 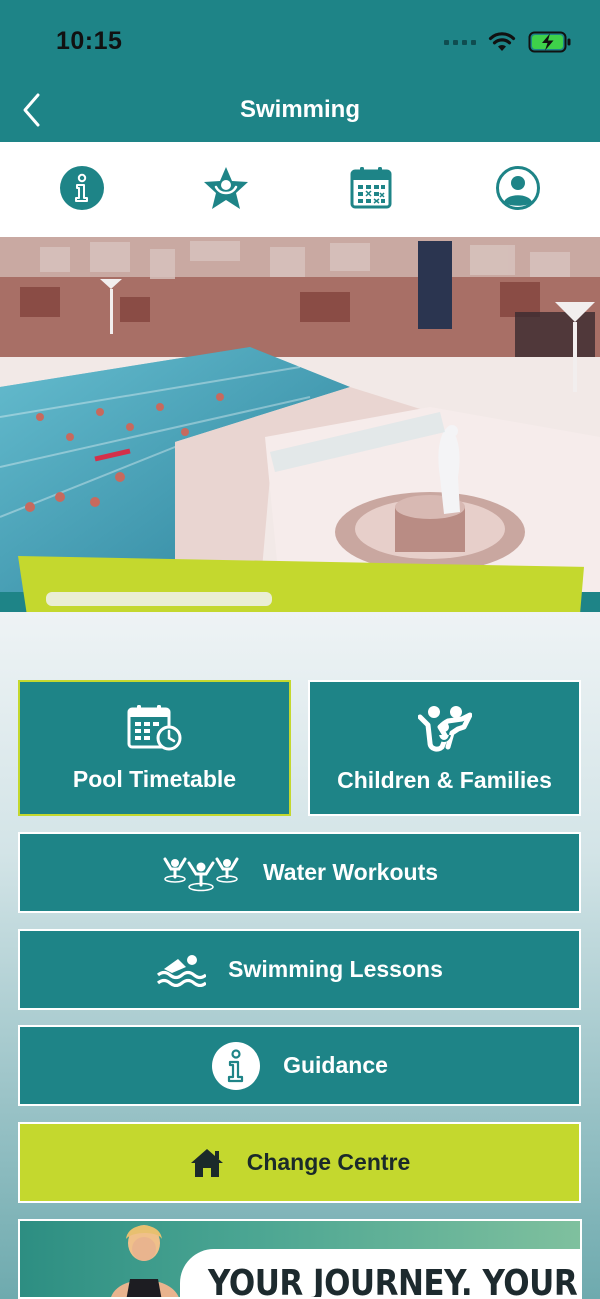 I want to click on info-circle-icon, so click(x=236, y=1066).